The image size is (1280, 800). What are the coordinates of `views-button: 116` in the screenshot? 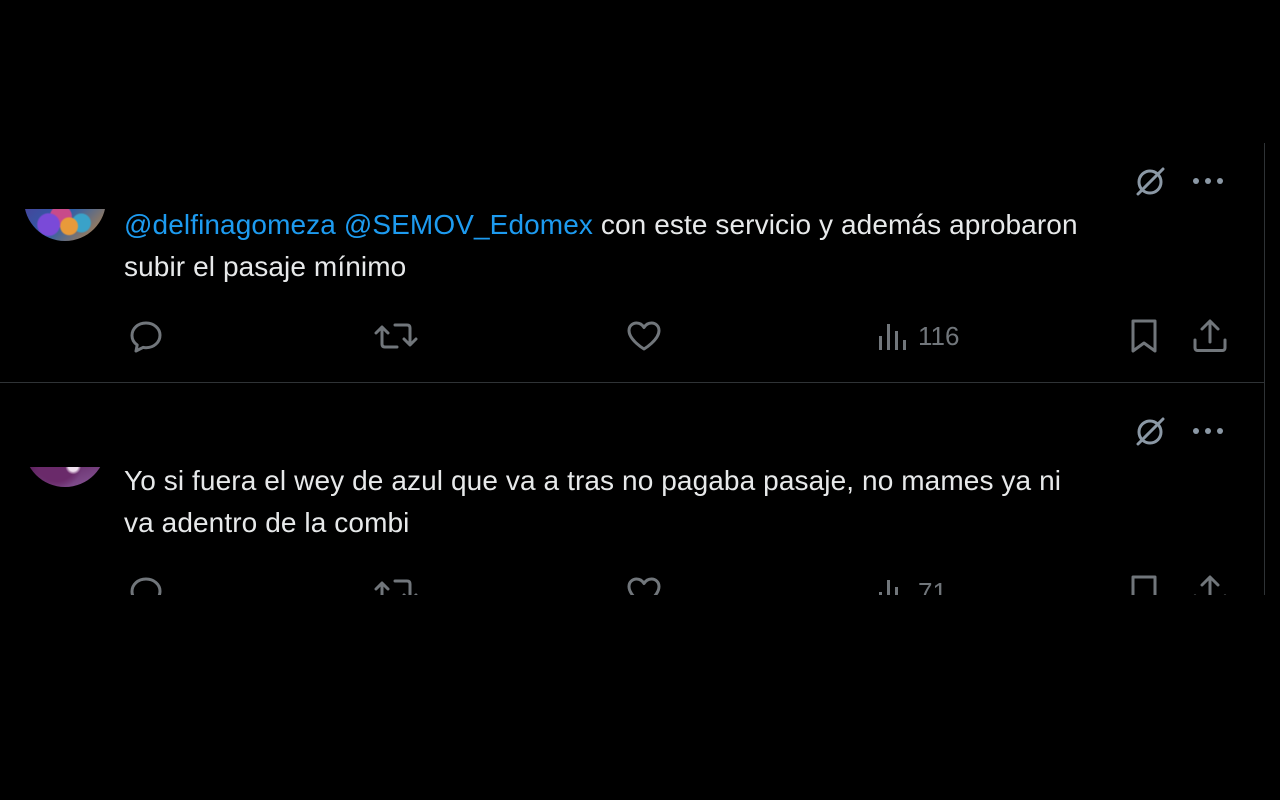 It's located at (917, 336).